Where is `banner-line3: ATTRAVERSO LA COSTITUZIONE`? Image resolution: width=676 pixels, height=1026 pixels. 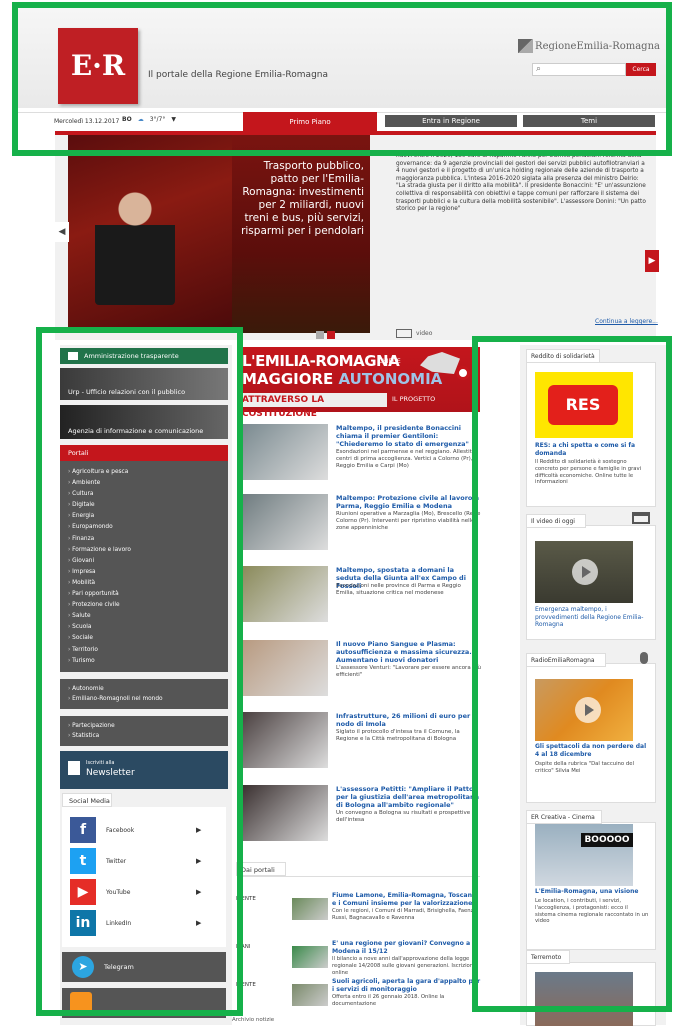
banner-line3: ATTRAVERSO LA COSTITUZIONE is located at coordinates (314, 406).